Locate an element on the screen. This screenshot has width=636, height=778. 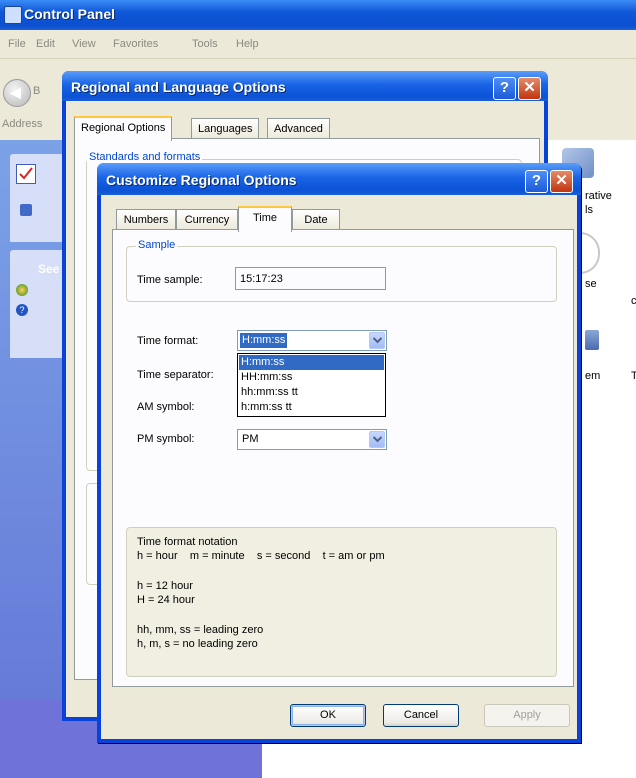
menu-view: View is located at coordinates (84, 44).